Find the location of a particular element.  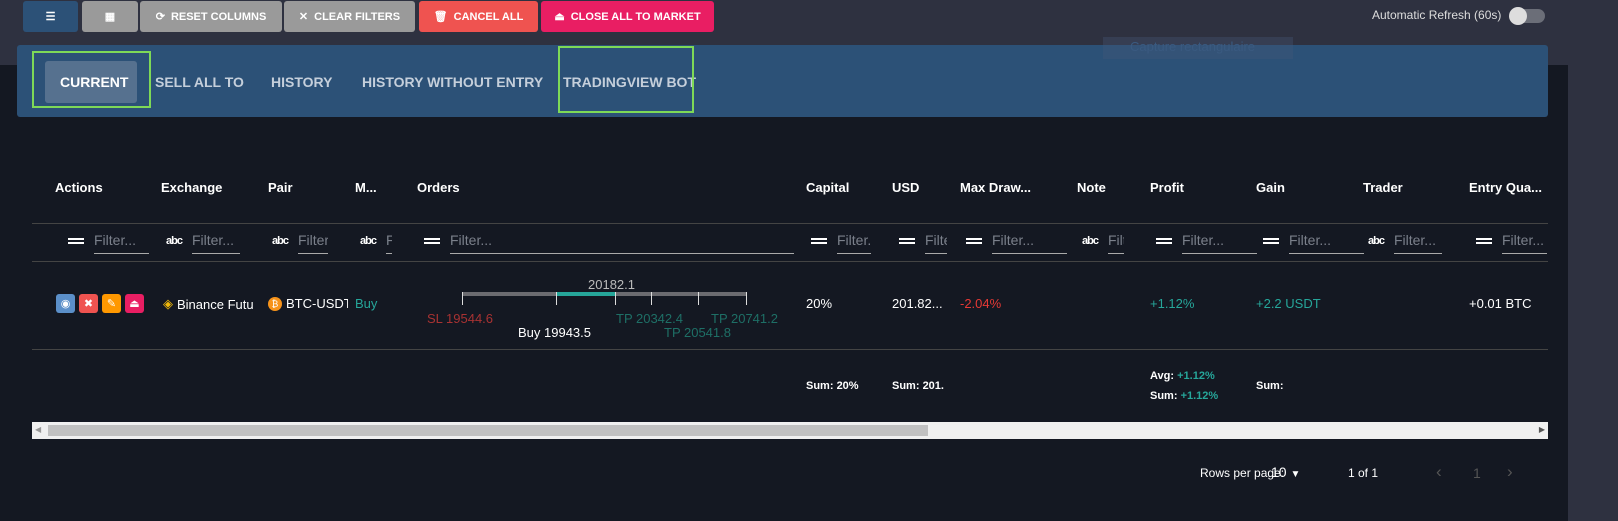

pair-cell: ₿ BTC-USDT is located at coordinates (308, 303).